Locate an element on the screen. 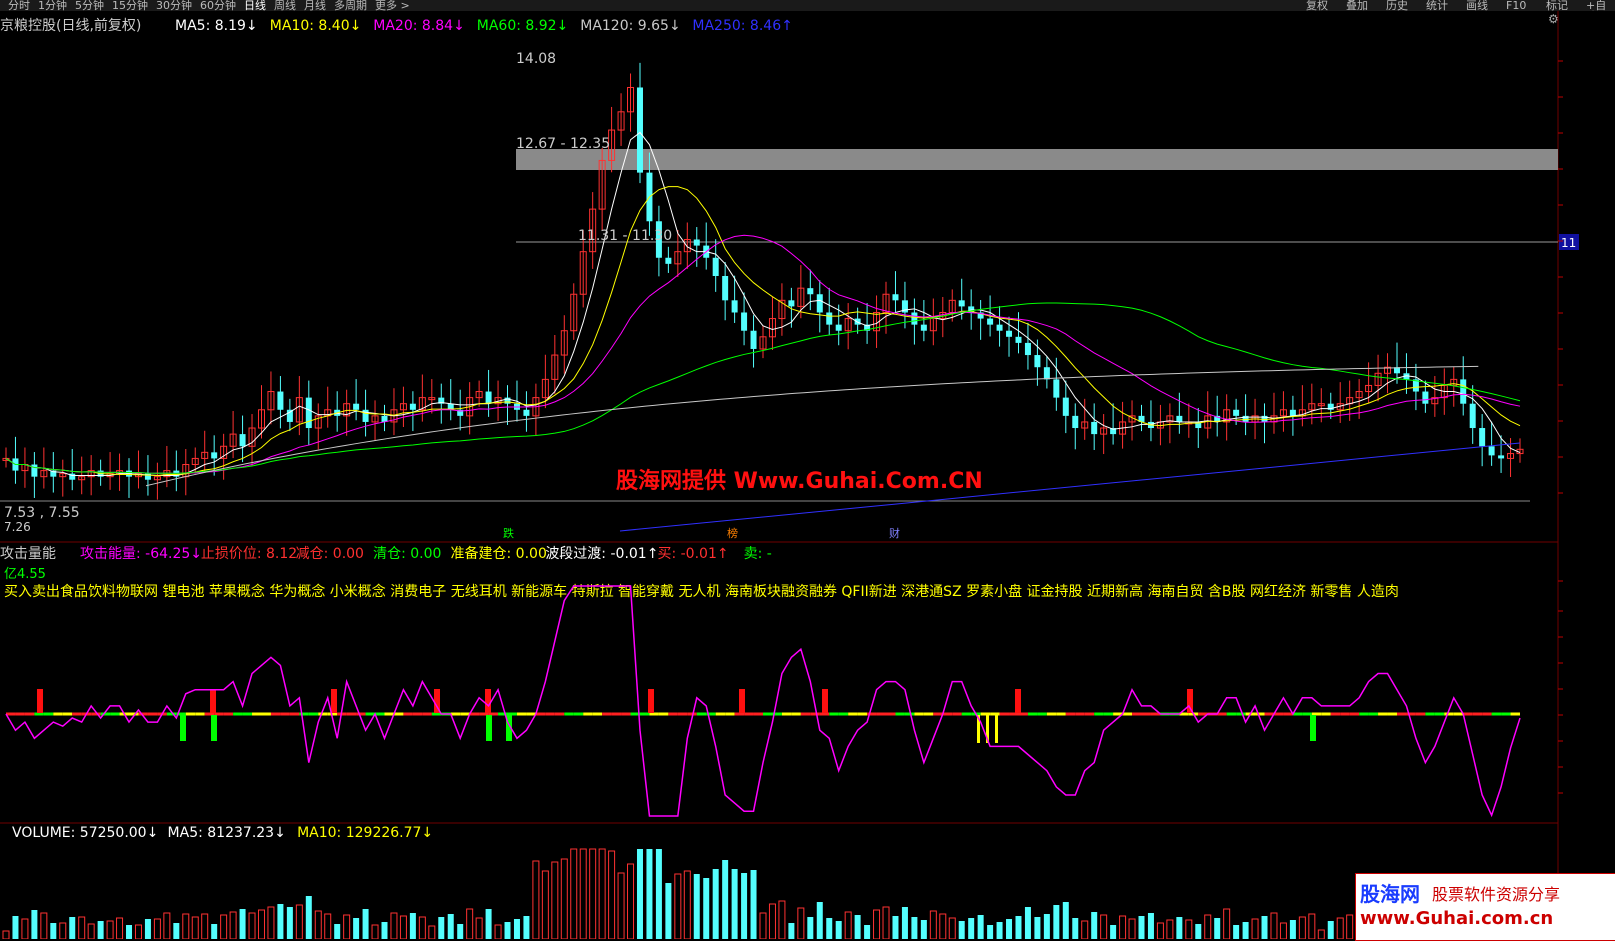 Image resolution: width=1615 pixels, height=941 pixels. tool-button: 标记 is located at coordinates (1557, 5).